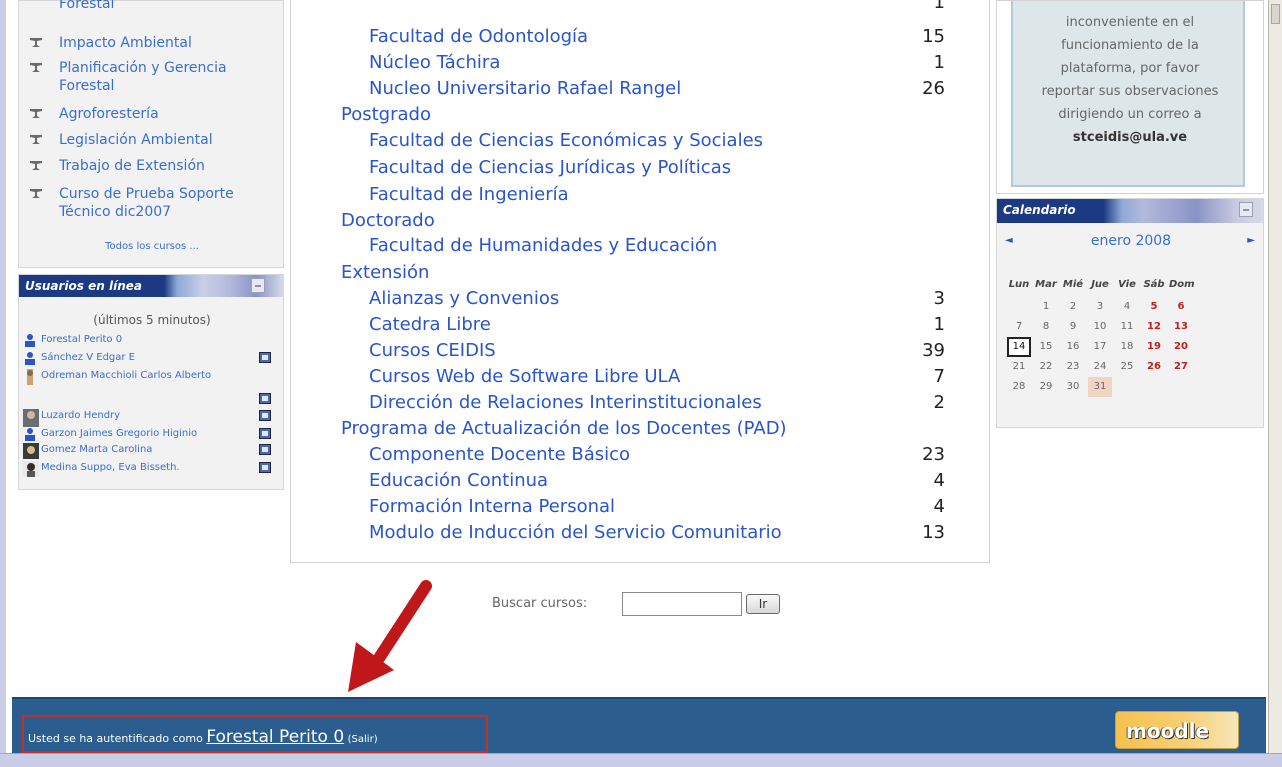 The height and width of the screenshot is (767, 1282). What do you see at coordinates (164, 6) in the screenshot?
I see `course-link: Forestal` at bounding box center [164, 6].